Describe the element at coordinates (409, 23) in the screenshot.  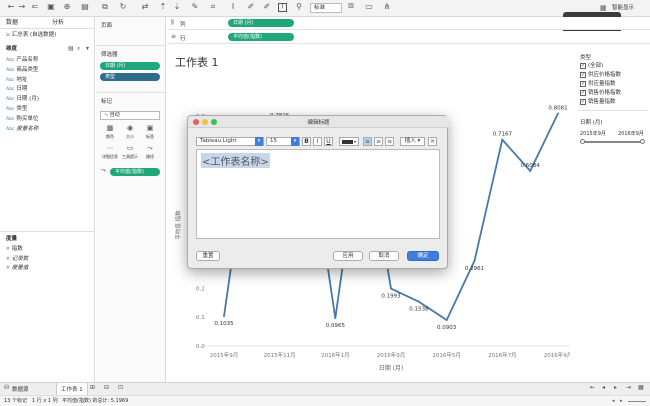
I see `columns-shelf: ⫼ 列 日期 (月)` at that location.